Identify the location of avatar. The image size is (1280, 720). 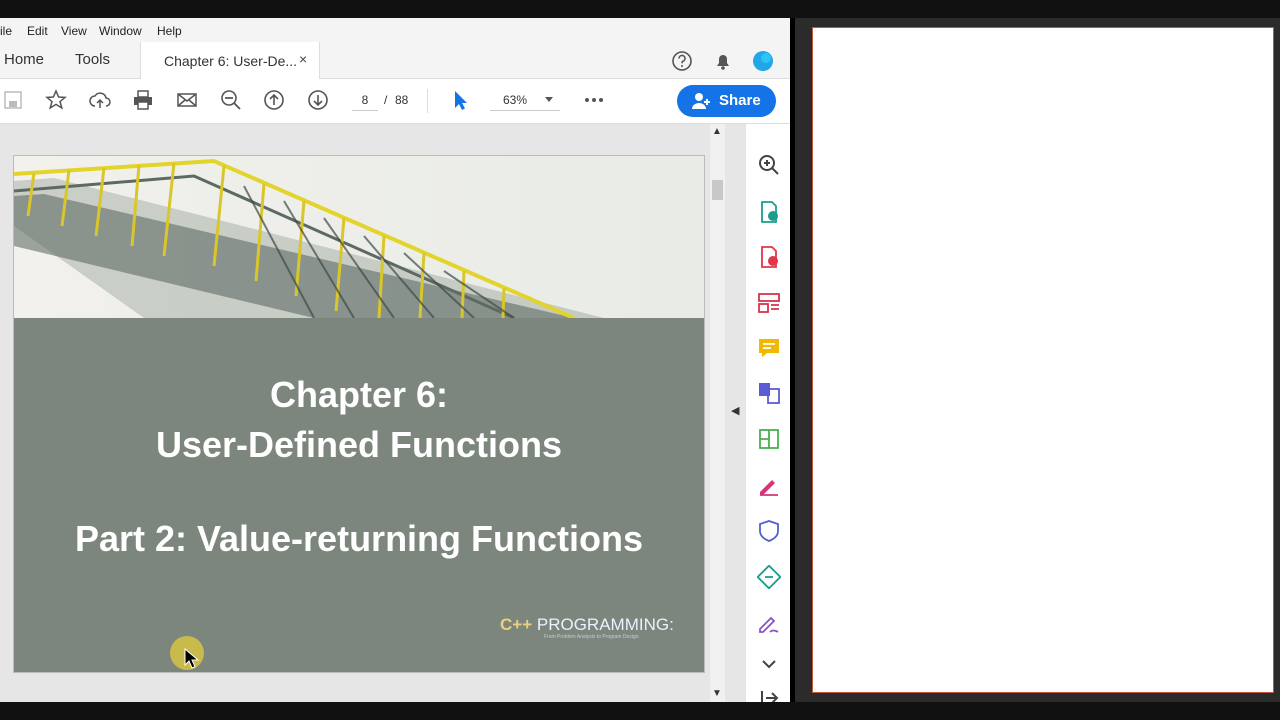
(763, 61).